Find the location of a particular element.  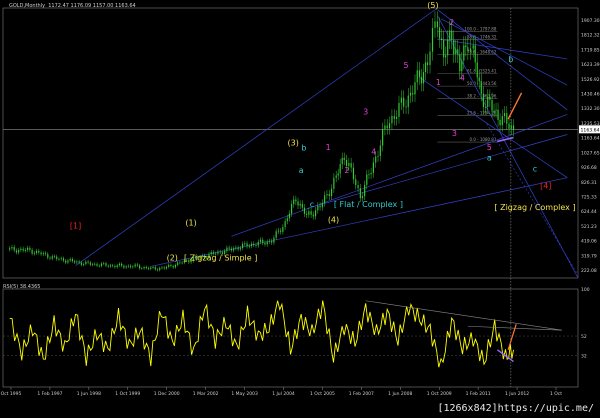

trend-line is located at coordinates (502, 49).